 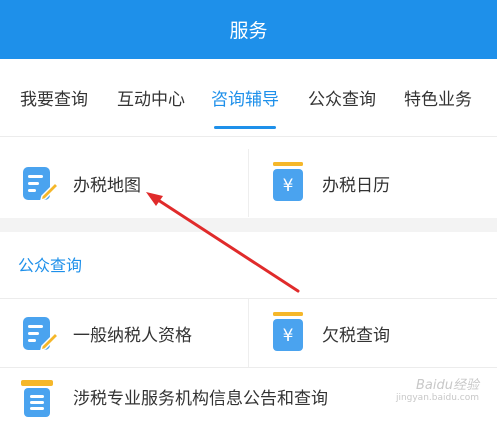 What do you see at coordinates (223, 242) in the screenshot?
I see `annotation-arrow` at bounding box center [223, 242].